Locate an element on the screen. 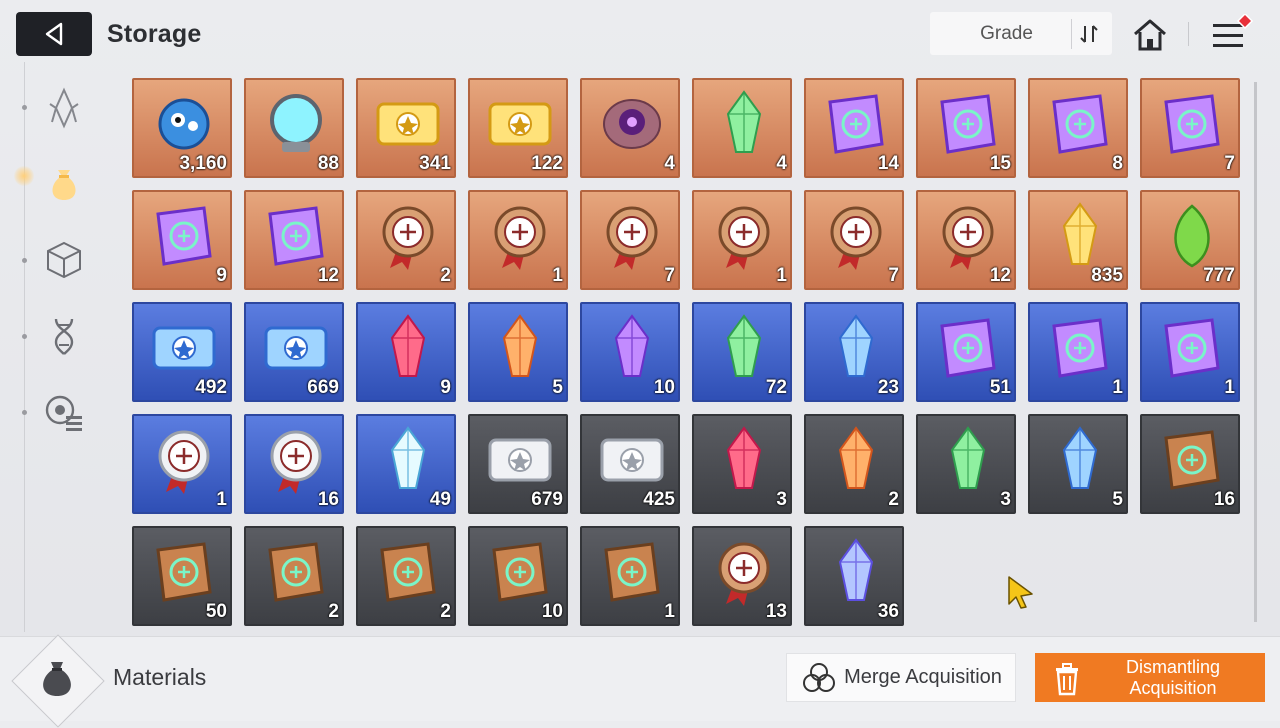 This screenshot has width=1280, height=728. scrollbar is located at coordinates (1255, 352).